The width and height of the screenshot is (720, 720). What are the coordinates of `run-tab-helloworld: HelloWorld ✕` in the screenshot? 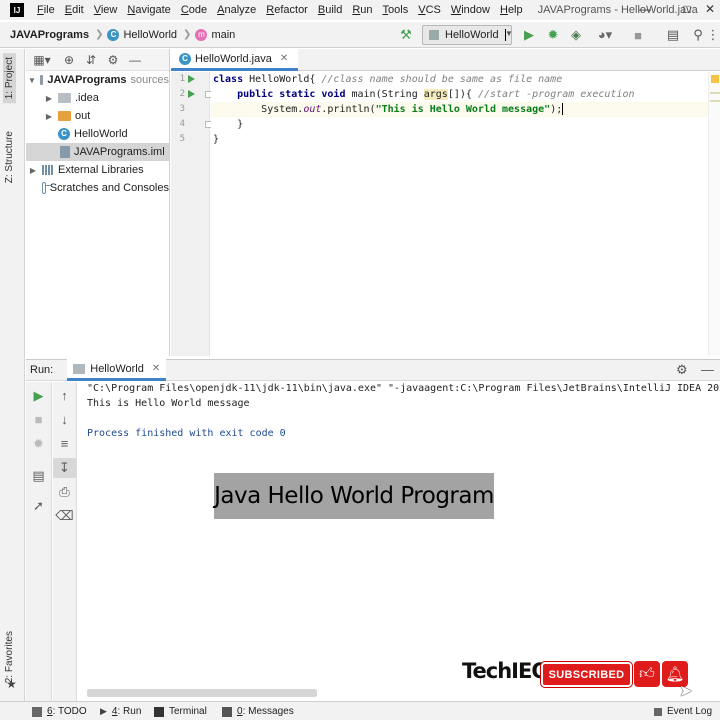 It's located at (117, 370).